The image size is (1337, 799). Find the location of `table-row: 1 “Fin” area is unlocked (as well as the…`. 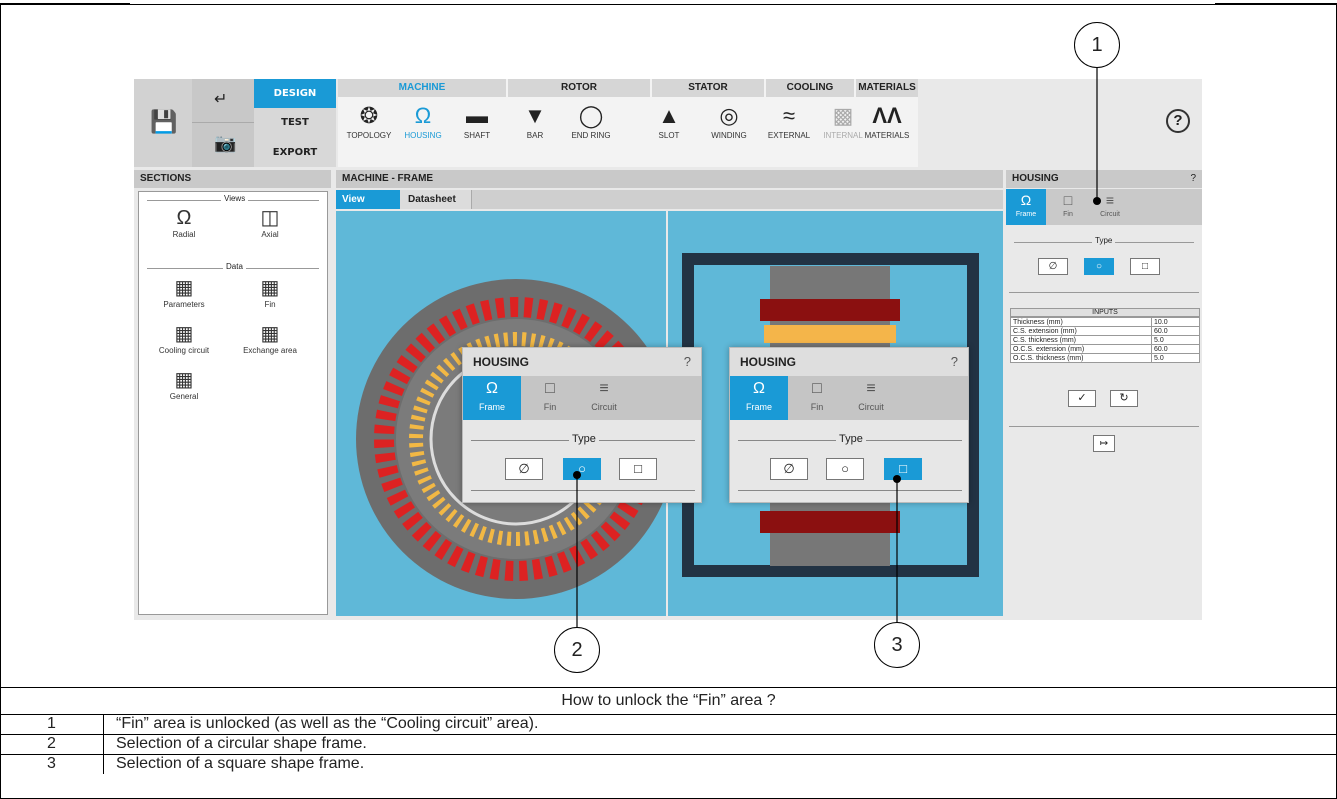

table-row: 1 “Fin” area is unlocked (as well as the… is located at coordinates (668, 724).